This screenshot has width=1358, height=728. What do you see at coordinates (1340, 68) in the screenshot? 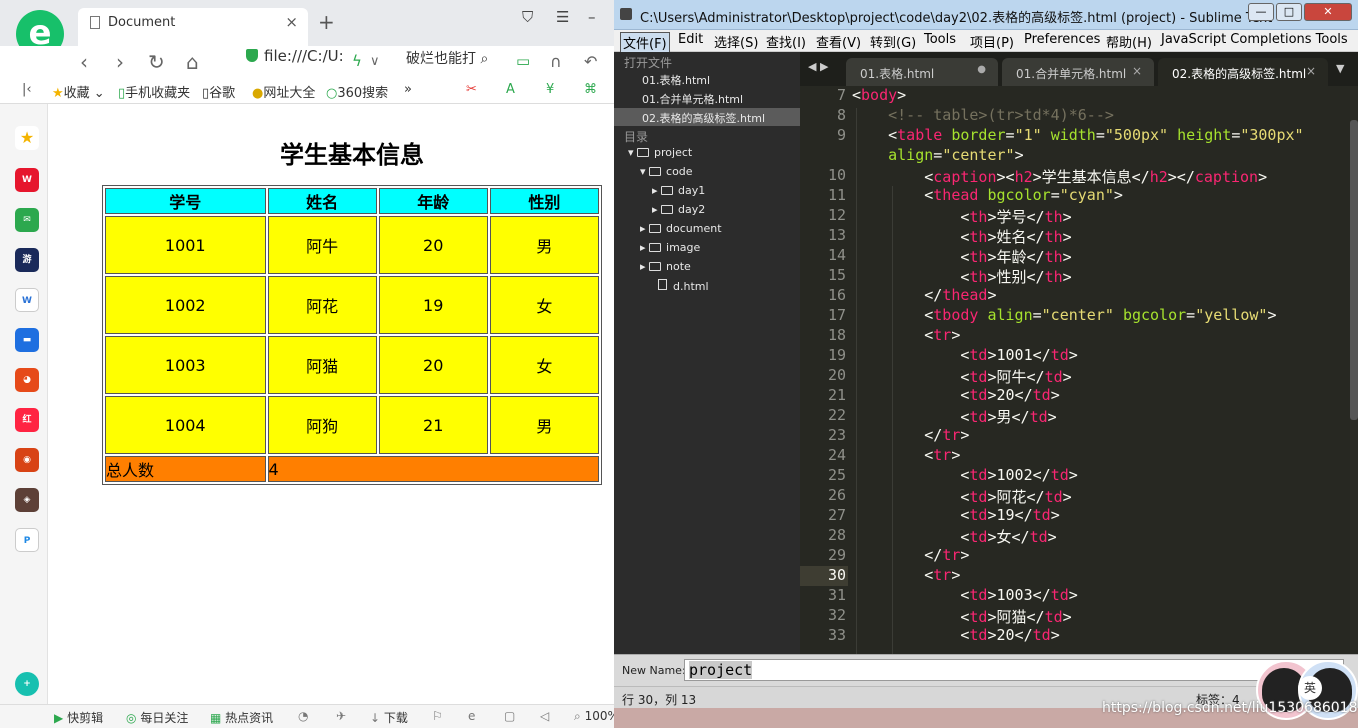
I see `tab-dropdown-icon: ▼` at bounding box center [1340, 68].